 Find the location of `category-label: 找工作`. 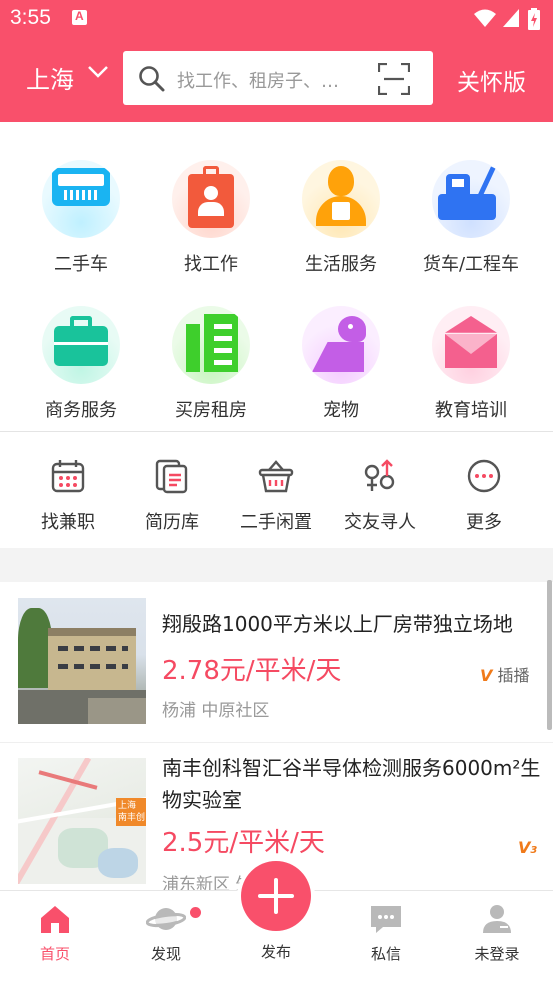

category-label: 找工作 is located at coordinates (211, 264).